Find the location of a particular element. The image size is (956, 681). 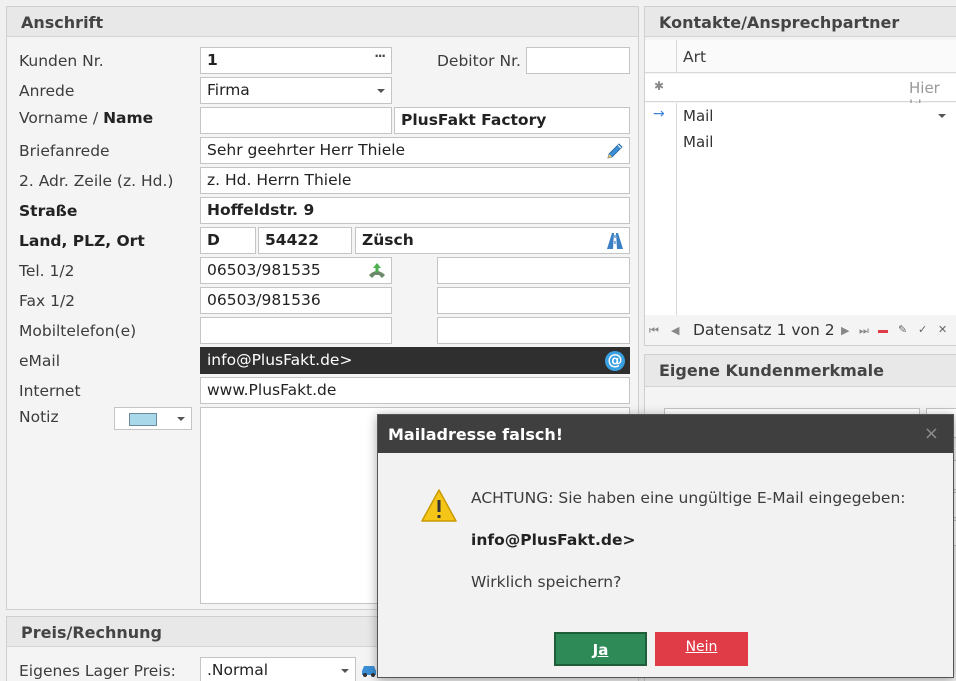

salutation-select: Firma is located at coordinates (296, 90).